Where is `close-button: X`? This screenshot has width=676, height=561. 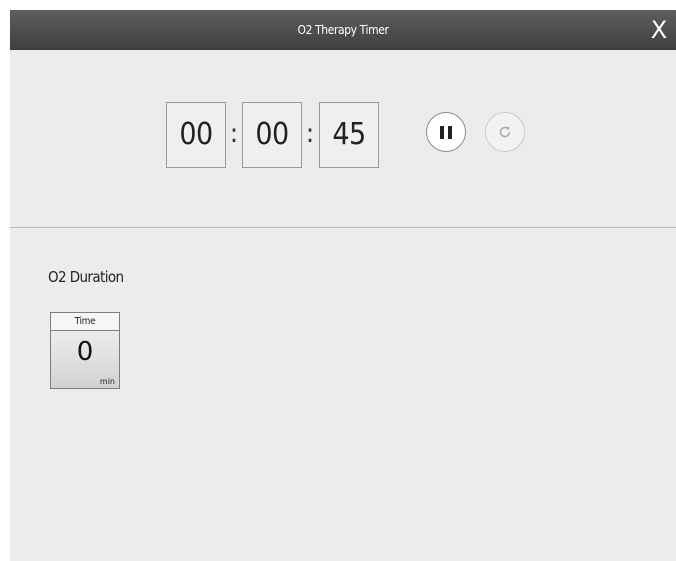 close-button: X is located at coordinates (659, 30).